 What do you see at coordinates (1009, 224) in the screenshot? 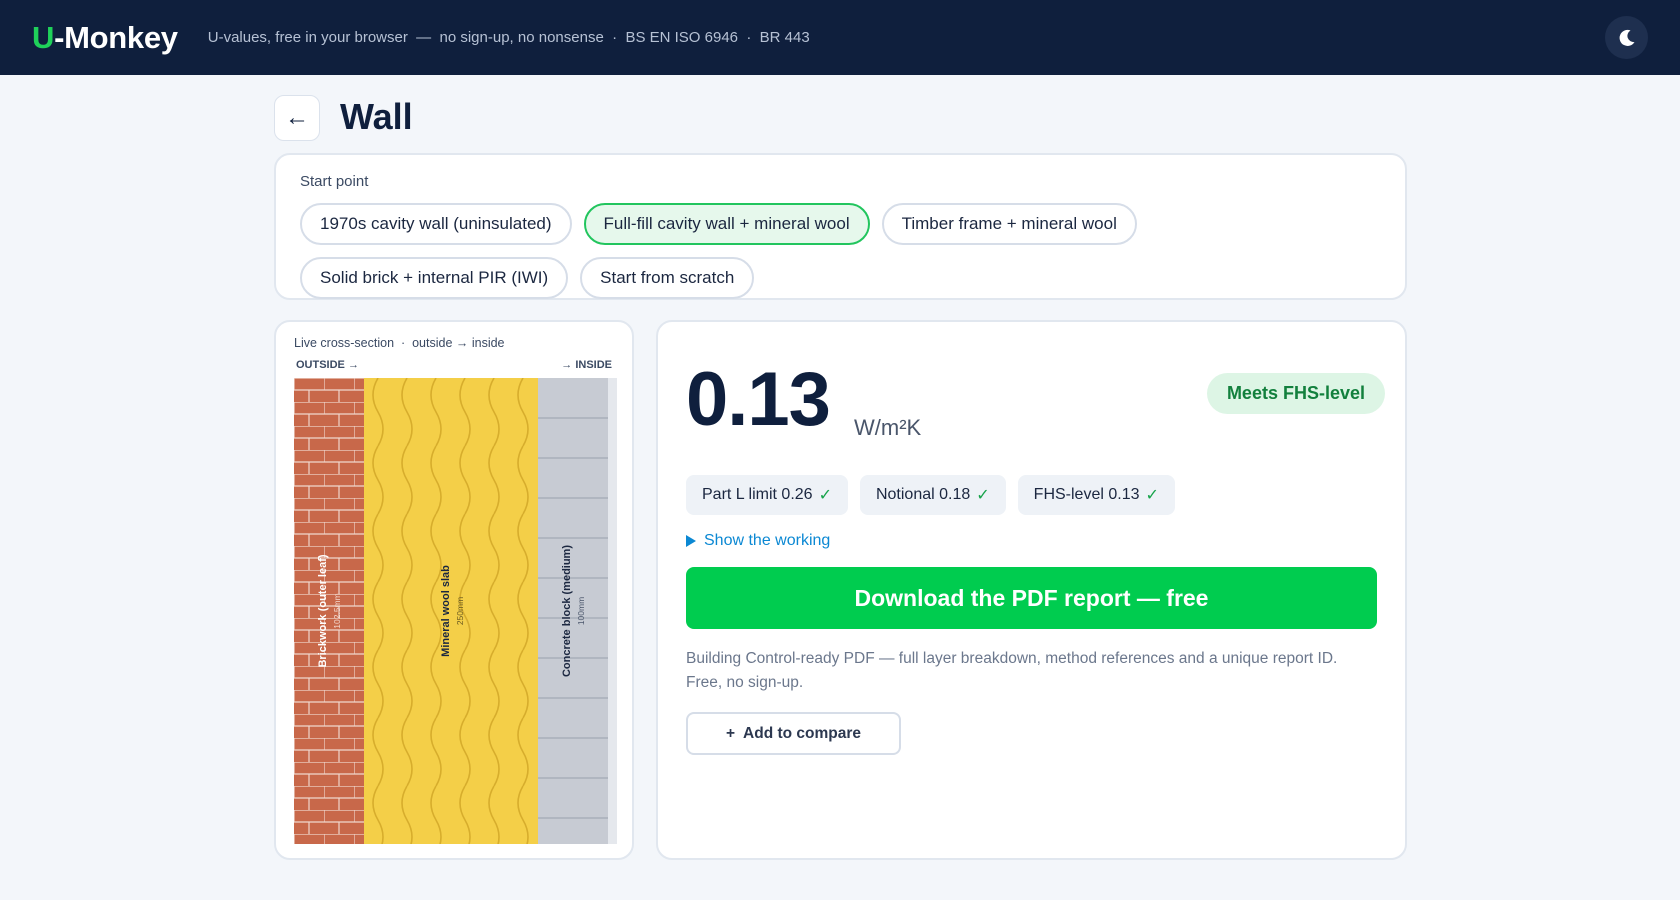
I see `start-option-timber-frame: Timber frame + mineral wool` at bounding box center [1009, 224].